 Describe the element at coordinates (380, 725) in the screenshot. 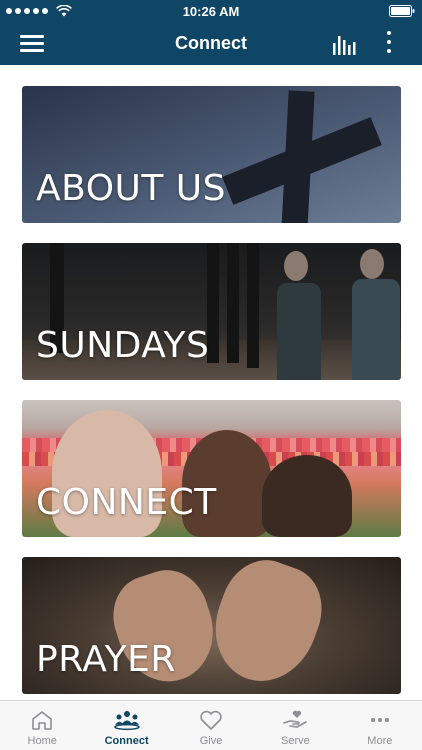

I see `tab-more: More` at that location.